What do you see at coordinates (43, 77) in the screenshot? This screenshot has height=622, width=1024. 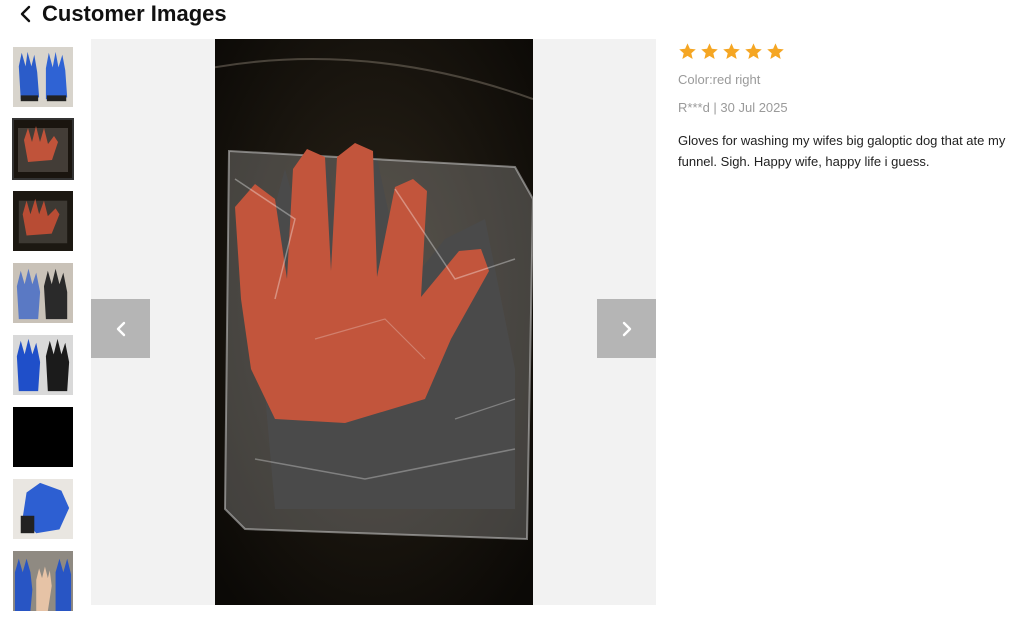 I see `thumbnail-blue-gloves` at bounding box center [43, 77].